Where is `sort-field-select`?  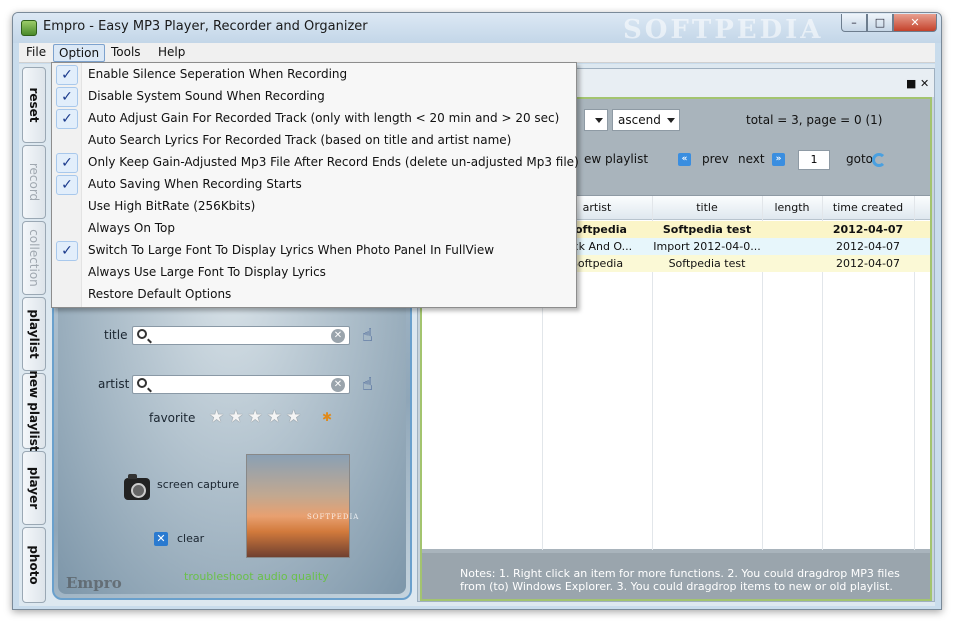 sort-field-select is located at coordinates (596, 120).